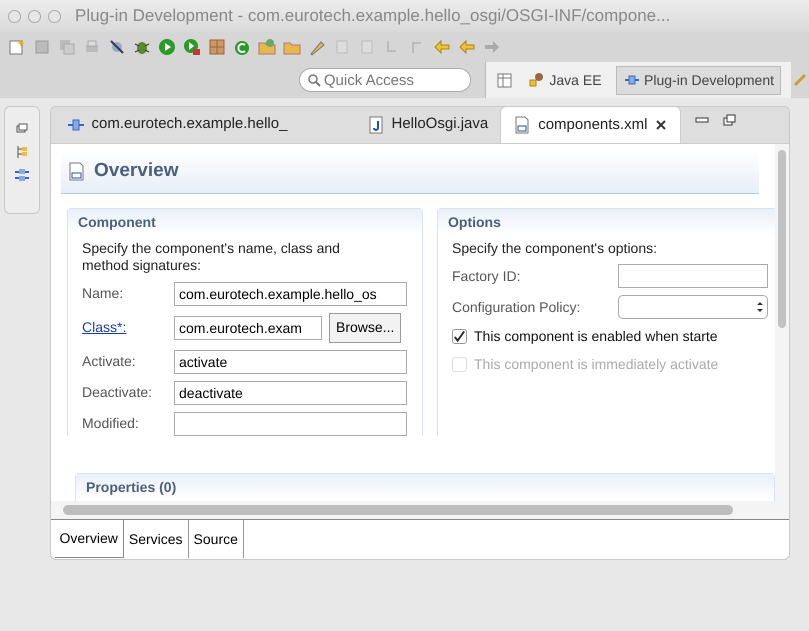 Image resolution: width=809 pixels, height=631 pixels. Describe the element at coordinates (211, 256) in the screenshot. I see `section-description: Specify the component's name, class and method signatures:` at that location.